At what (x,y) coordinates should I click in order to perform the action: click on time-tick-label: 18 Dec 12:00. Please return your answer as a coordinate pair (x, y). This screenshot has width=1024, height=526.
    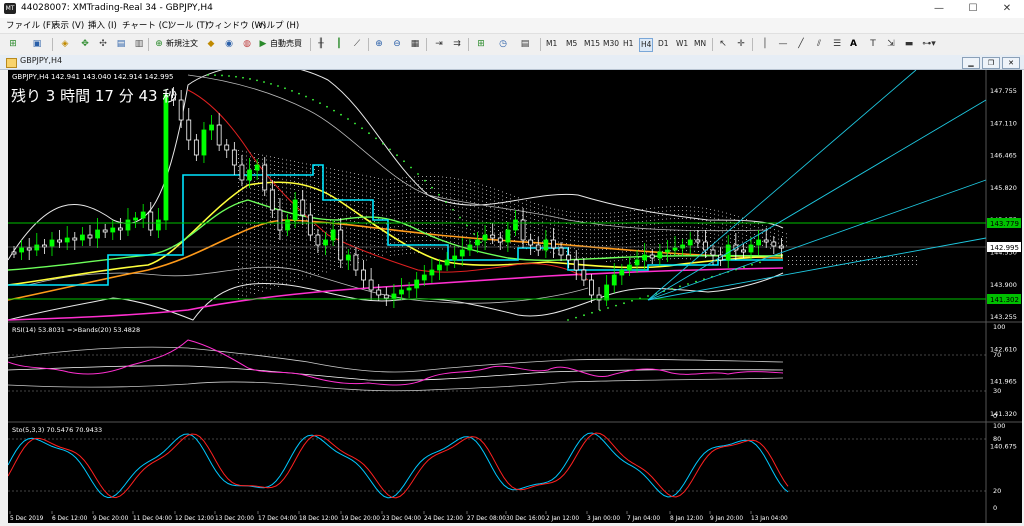
    Looking at the image, I should click on (318, 519).